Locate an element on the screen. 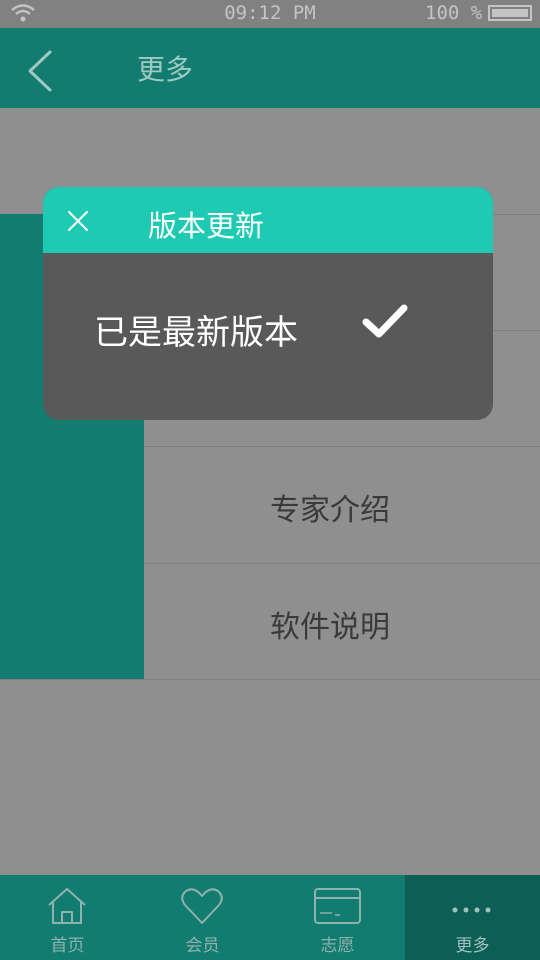  dialog-header: 版本更新 is located at coordinates (268, 220).